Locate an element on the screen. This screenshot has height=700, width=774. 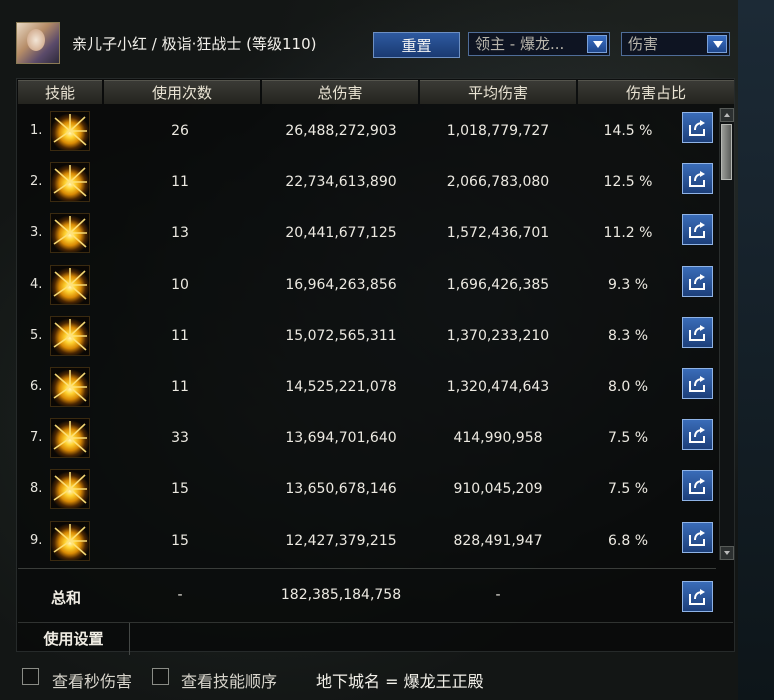
row-avg-damage: 1,370,233,210 is located at coordinates (498, 335).